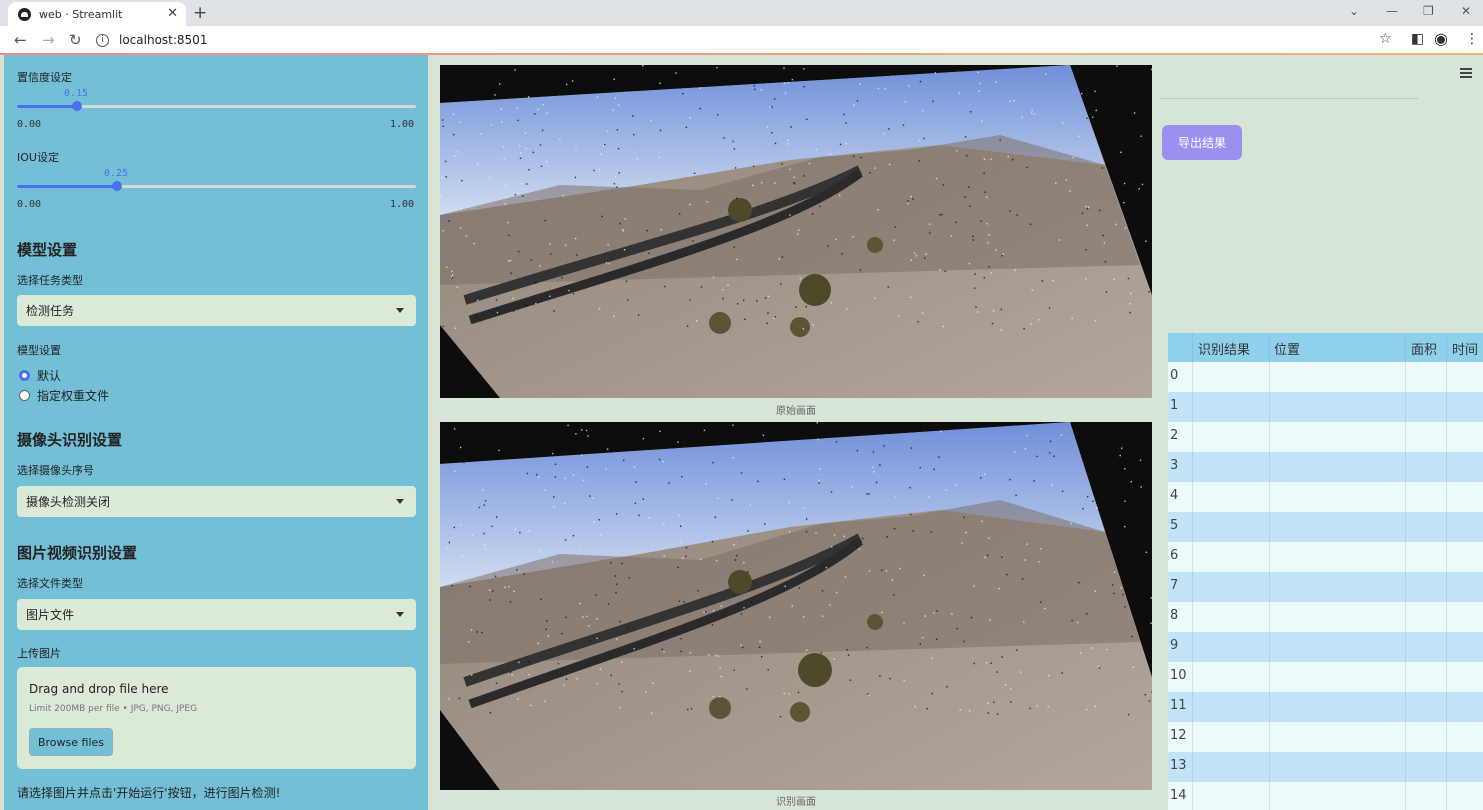  Describe the element at coordinates (1325, 497) in the screenshot. I see `table-row: 4` at that location.